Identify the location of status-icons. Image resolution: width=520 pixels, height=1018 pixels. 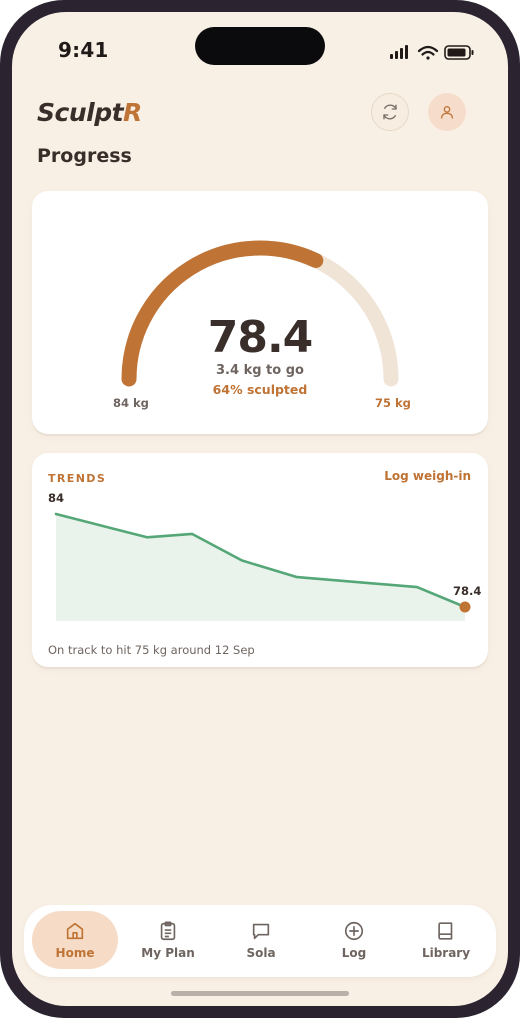
(432, 52).